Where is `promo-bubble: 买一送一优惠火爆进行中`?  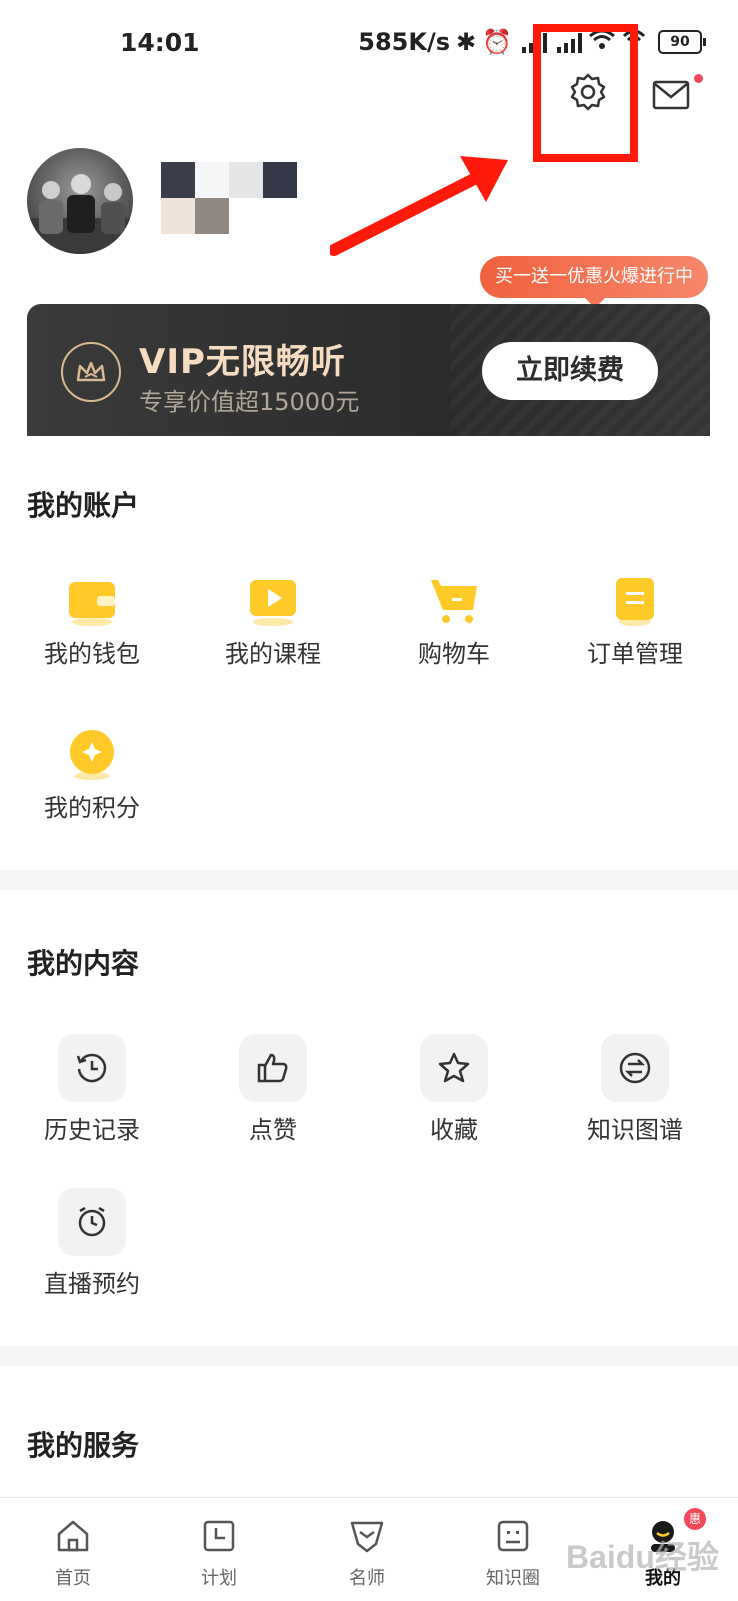 promo-bubble: 买一送一优惠火爆进行中 is located at coordinates (594, 282).